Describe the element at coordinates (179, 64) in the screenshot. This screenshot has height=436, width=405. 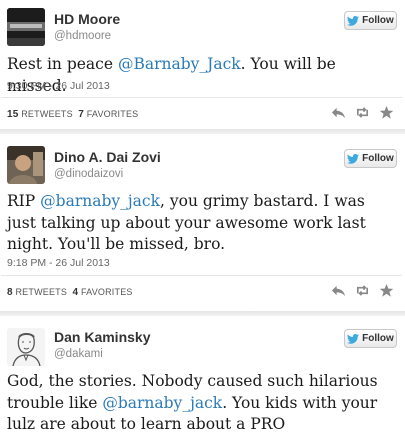
I see `mention-link: @Barnaby_Jack` at that location.